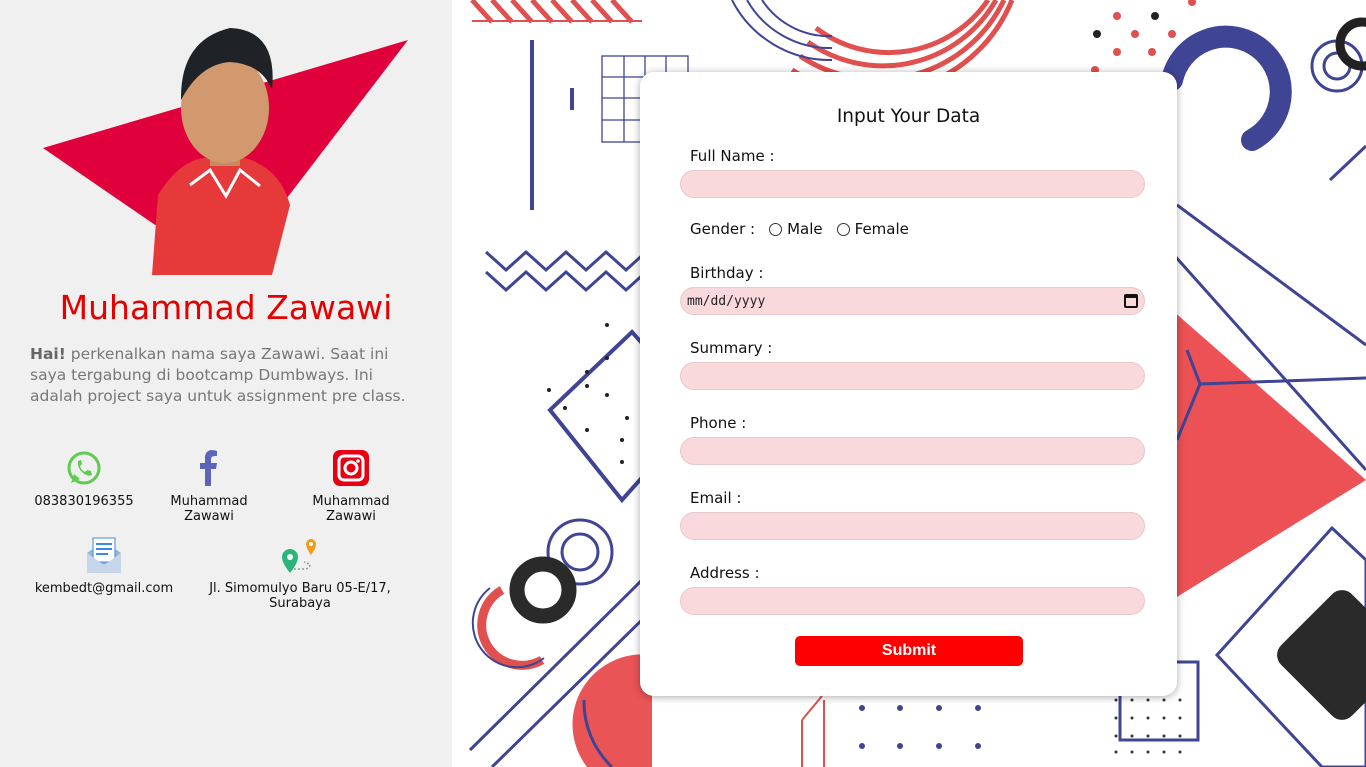 The height and width of the screenshot is (767, 1366). I want to click on summary-input, so click(912, 376).